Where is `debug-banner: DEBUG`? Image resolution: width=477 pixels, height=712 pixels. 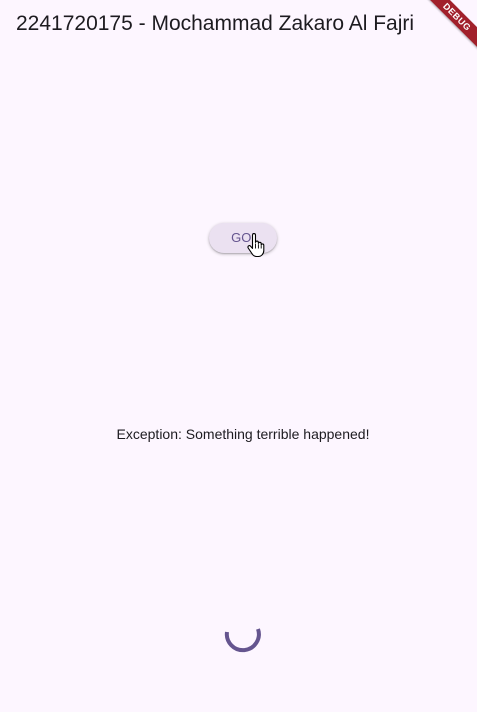 debug-banner: DEBUG is located at coordinates (447, 30).